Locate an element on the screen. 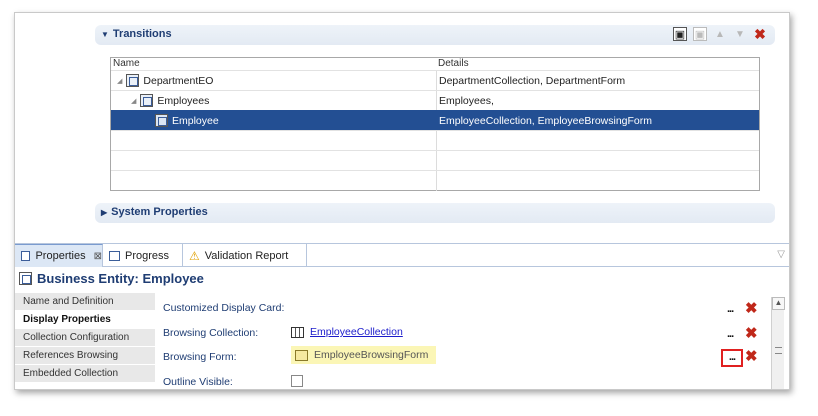 Image resolution: width=818 pixels, height=416 pixels. tab-progress-label: Progress is located at coordinates (147, 255).